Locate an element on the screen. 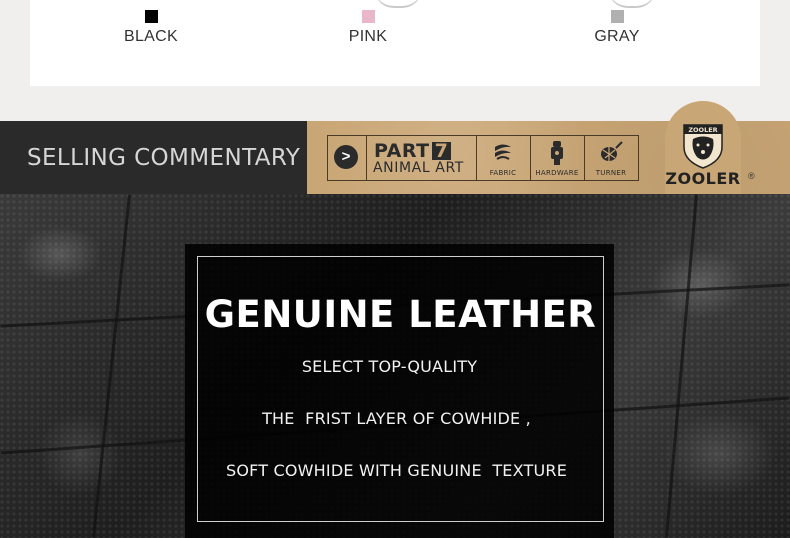 The height and width of the screenshot is (538, 790). color-label: PINK is located at coordinates (368, 36).